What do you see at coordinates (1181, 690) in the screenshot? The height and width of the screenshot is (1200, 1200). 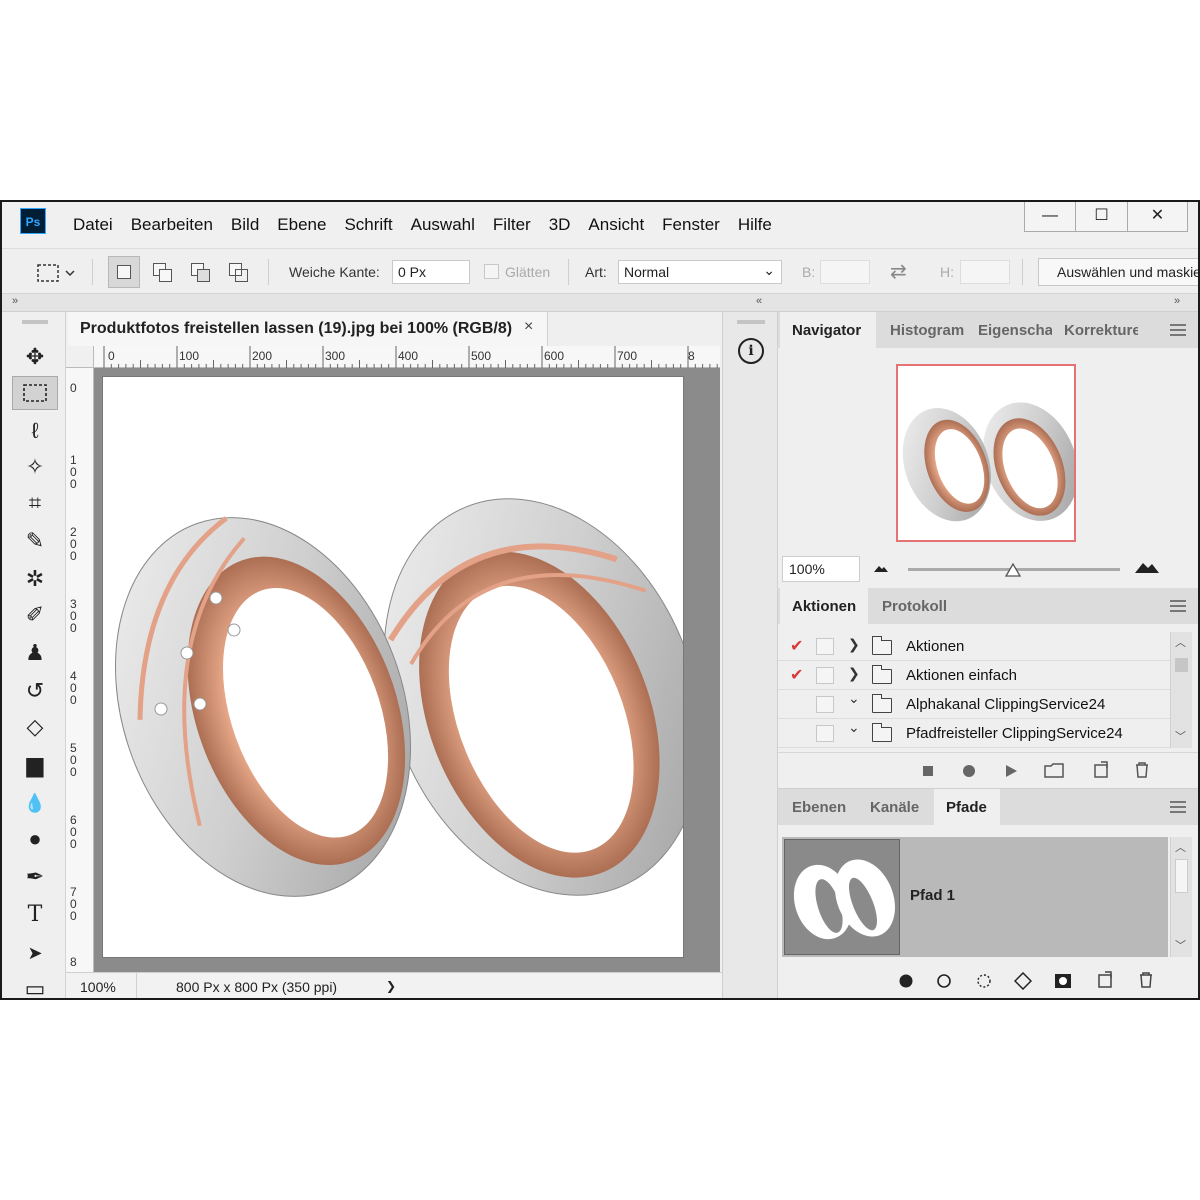 I see `actions-scrollbar: ︿ ﹀` at bounding box center [1181, 690].